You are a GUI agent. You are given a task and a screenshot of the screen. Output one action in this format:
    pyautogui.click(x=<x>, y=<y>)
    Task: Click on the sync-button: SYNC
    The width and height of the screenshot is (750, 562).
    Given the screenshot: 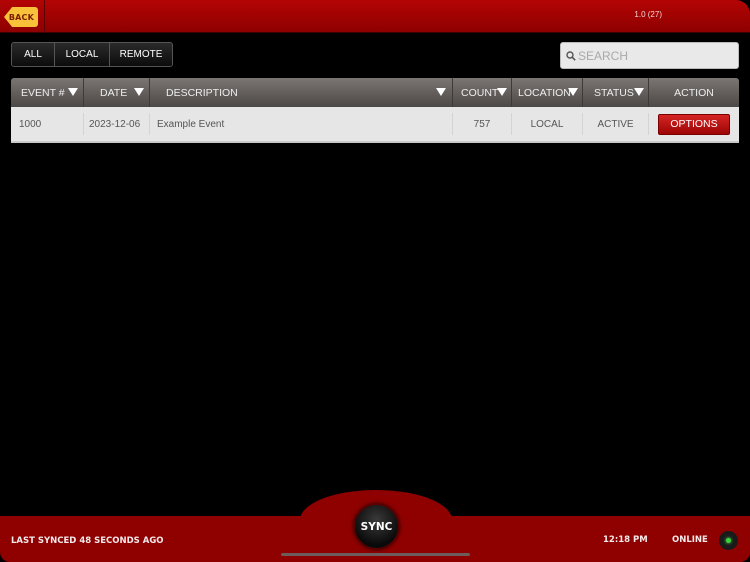 What is the action you would take?
    pyautogui.click(x=376, y=526)
    